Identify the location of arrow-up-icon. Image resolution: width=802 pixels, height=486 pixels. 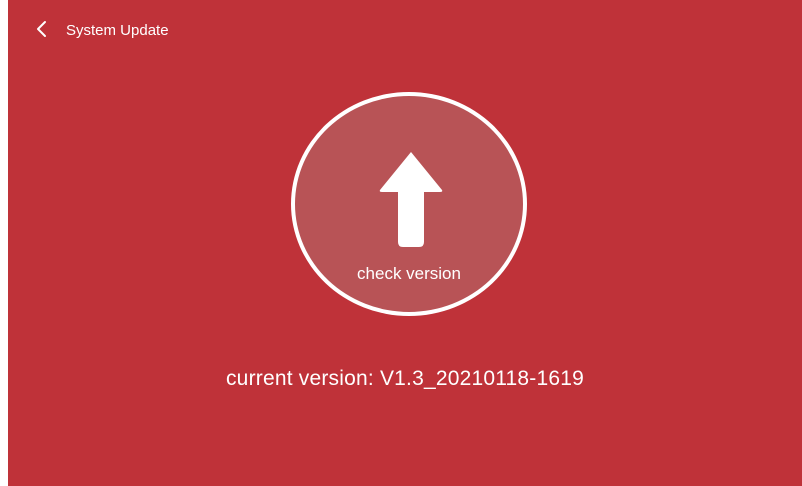
(411, 200).